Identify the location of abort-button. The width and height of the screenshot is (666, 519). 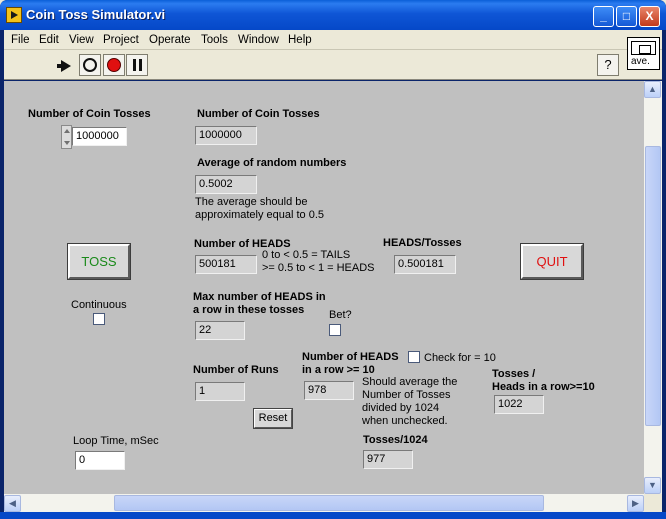
(114, 65).